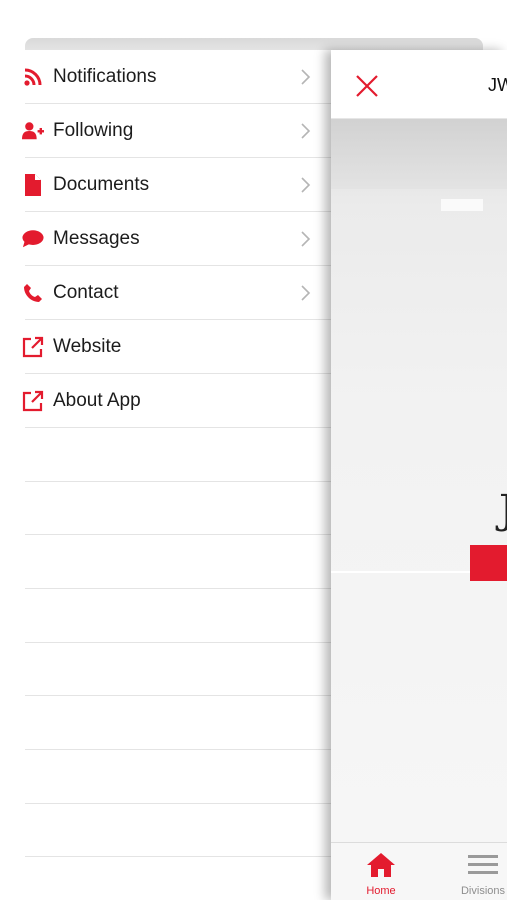 The image size is (507, 900). Describe the element at coordinates (166, 185) in the screenshot. I see `menu-item-documents: Documents` at that location.